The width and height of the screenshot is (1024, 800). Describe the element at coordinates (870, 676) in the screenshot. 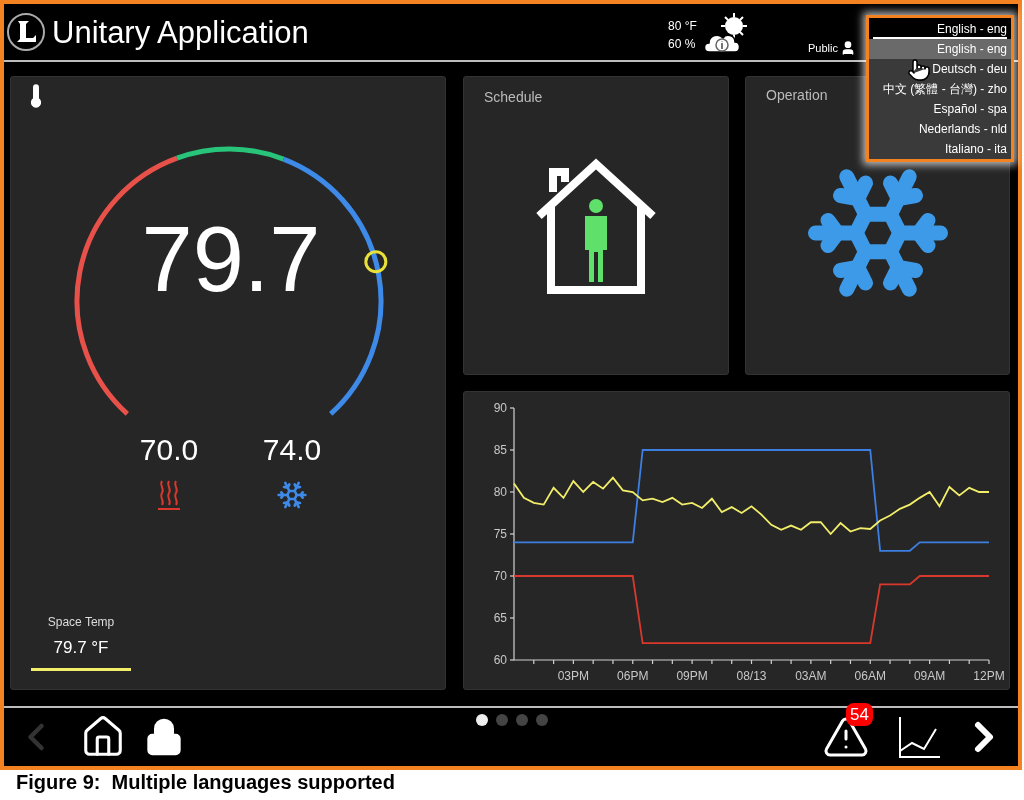

I see `x-tick-label: 06AM` at that location.